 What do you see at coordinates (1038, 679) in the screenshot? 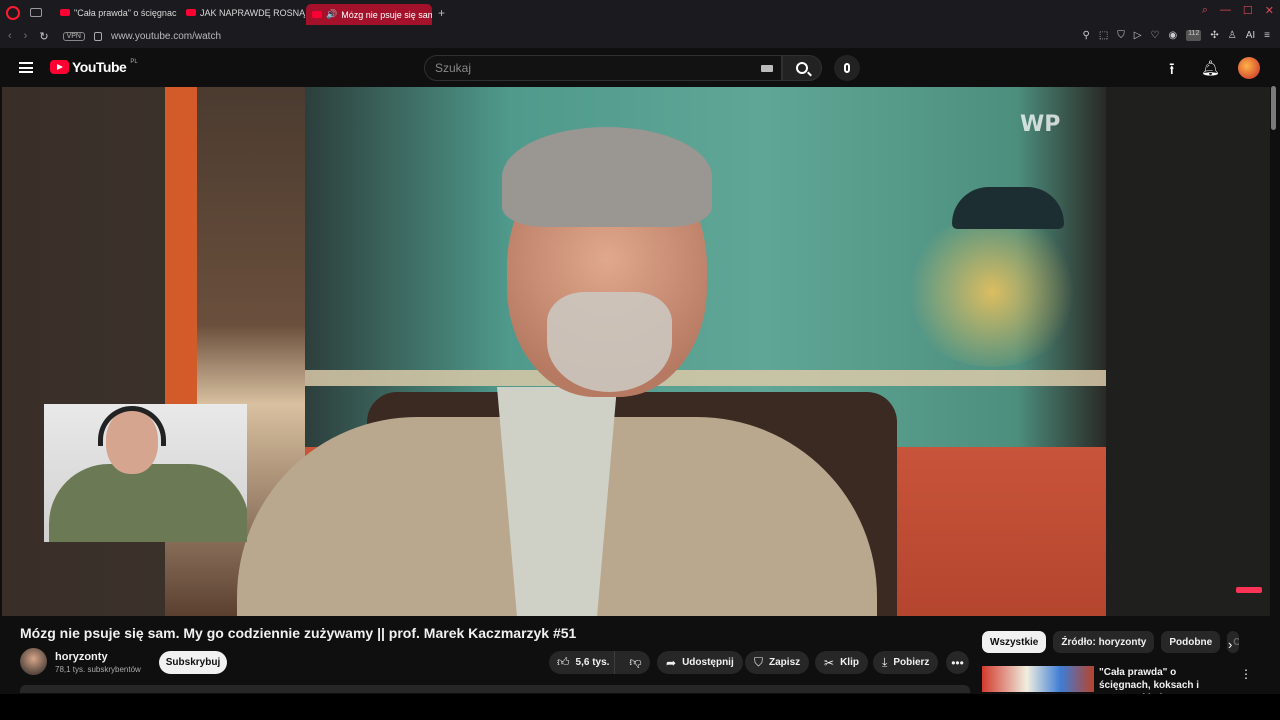
I see `recommended-video-thumbnail` at bounding box center [1038, 679].